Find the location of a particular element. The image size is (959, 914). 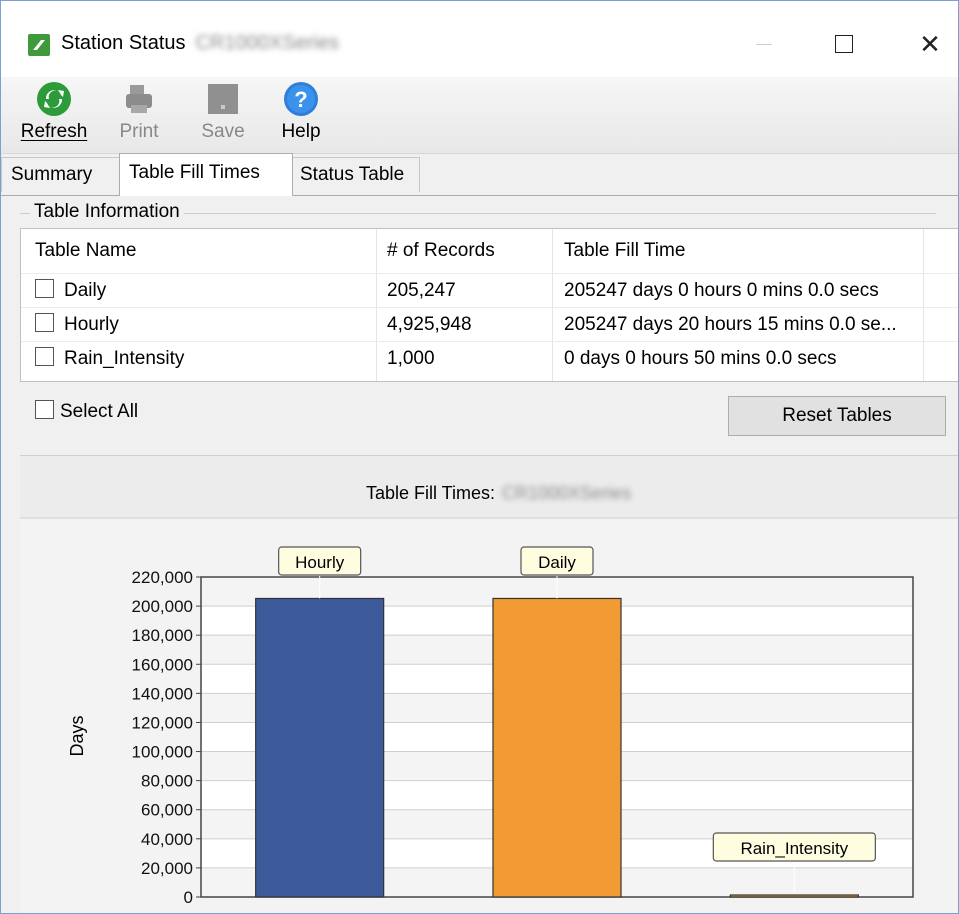

y-tick-label: 140,000 is located at coordinates (162, 693).